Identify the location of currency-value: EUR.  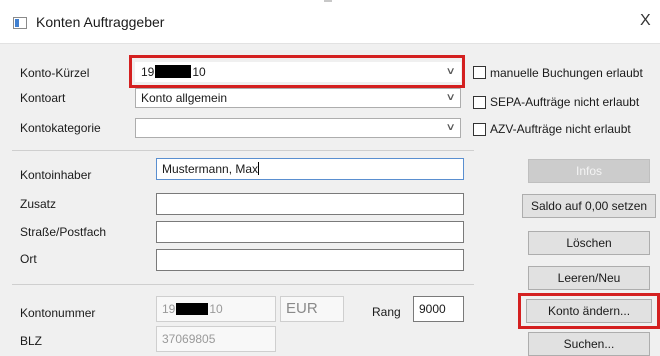
(302, 308).